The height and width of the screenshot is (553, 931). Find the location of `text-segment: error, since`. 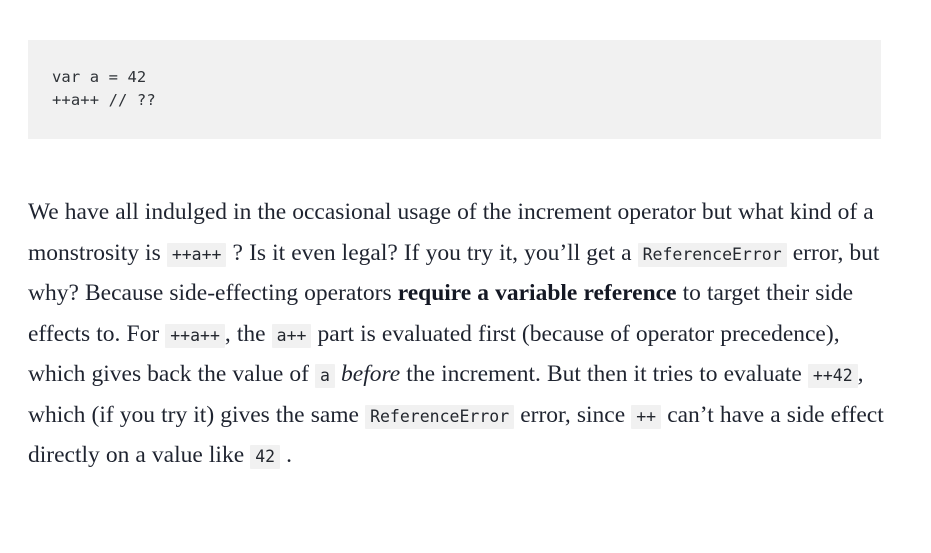

text-segment: error, since is located at coordinates (573, 414).